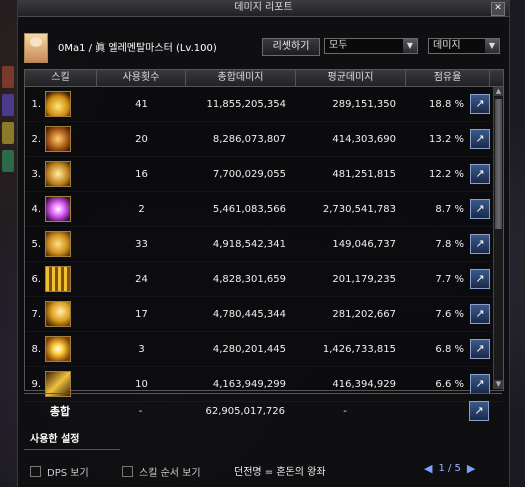  Describe the element at coordinates (364, 384) in the screenshot. I see `row-avg: 416,394,929` at that location.